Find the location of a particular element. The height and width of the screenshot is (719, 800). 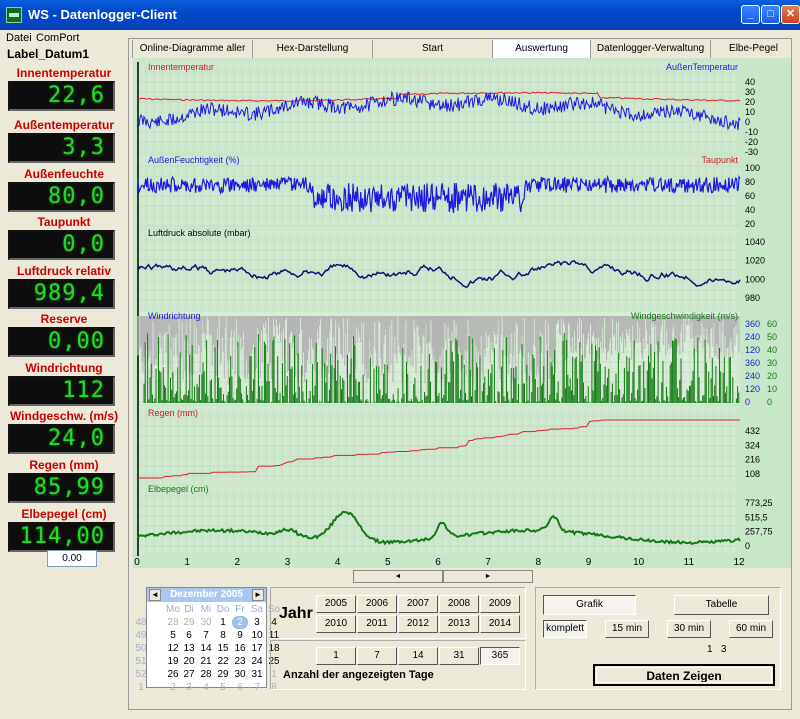

year-button: 2011 is located at coordinates (377, 624).